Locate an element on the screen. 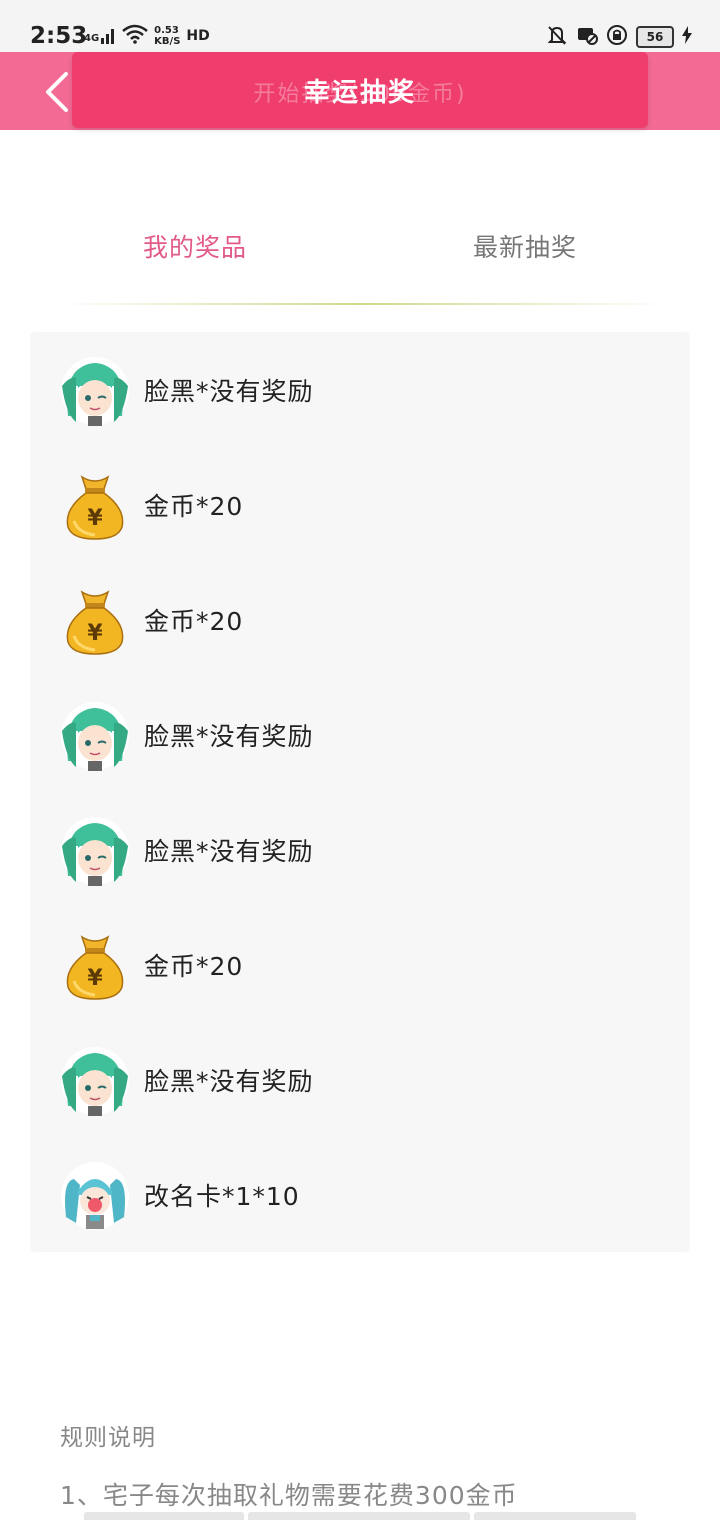 This screenshot has height=1520, width=720. status-bar: 2:53 4G 0.53 KB/S HD 56 is located at coordinates (360, 26).